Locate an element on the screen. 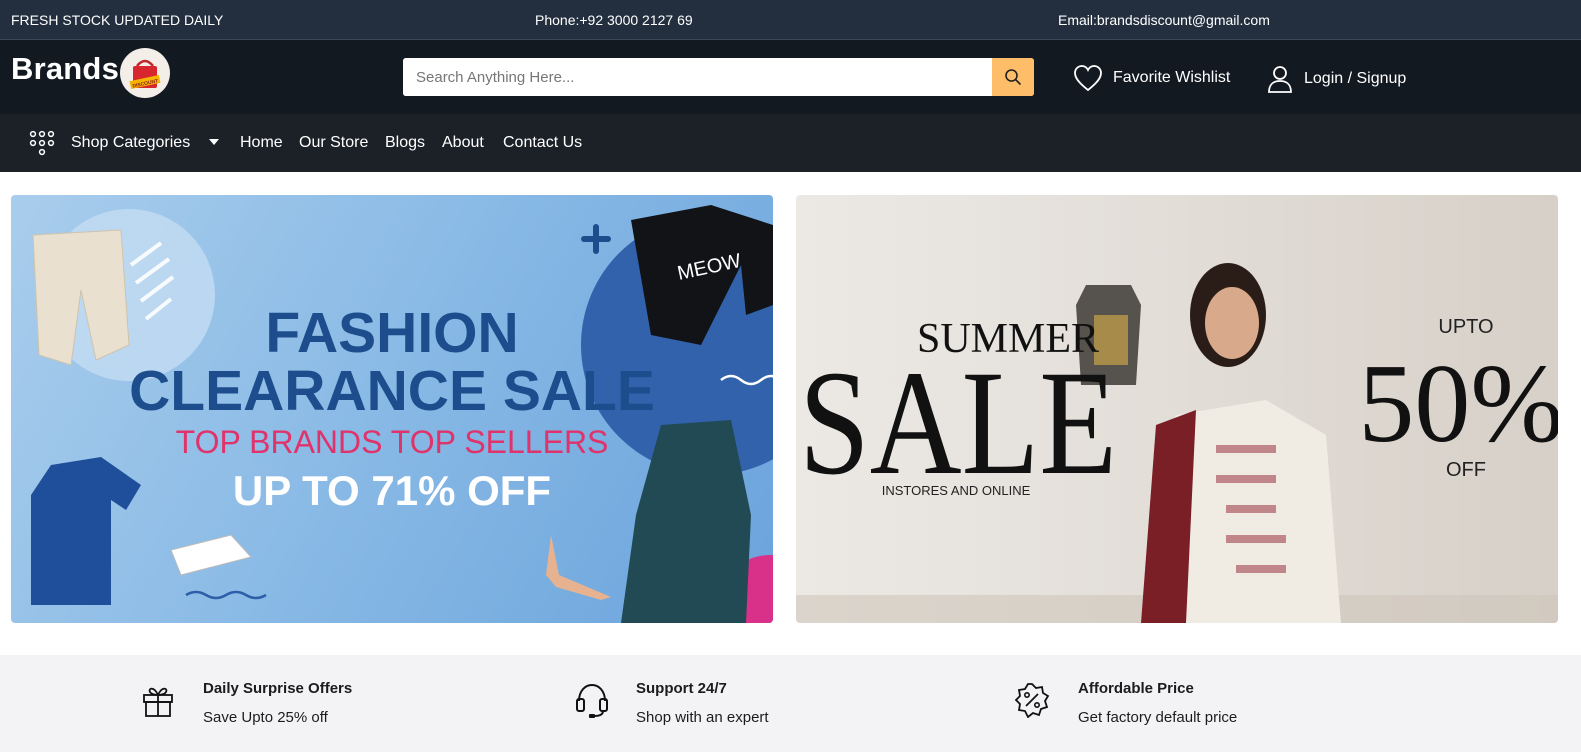 The image size is (1581, 752). nav-about: About is located at coordinates (463, 143).